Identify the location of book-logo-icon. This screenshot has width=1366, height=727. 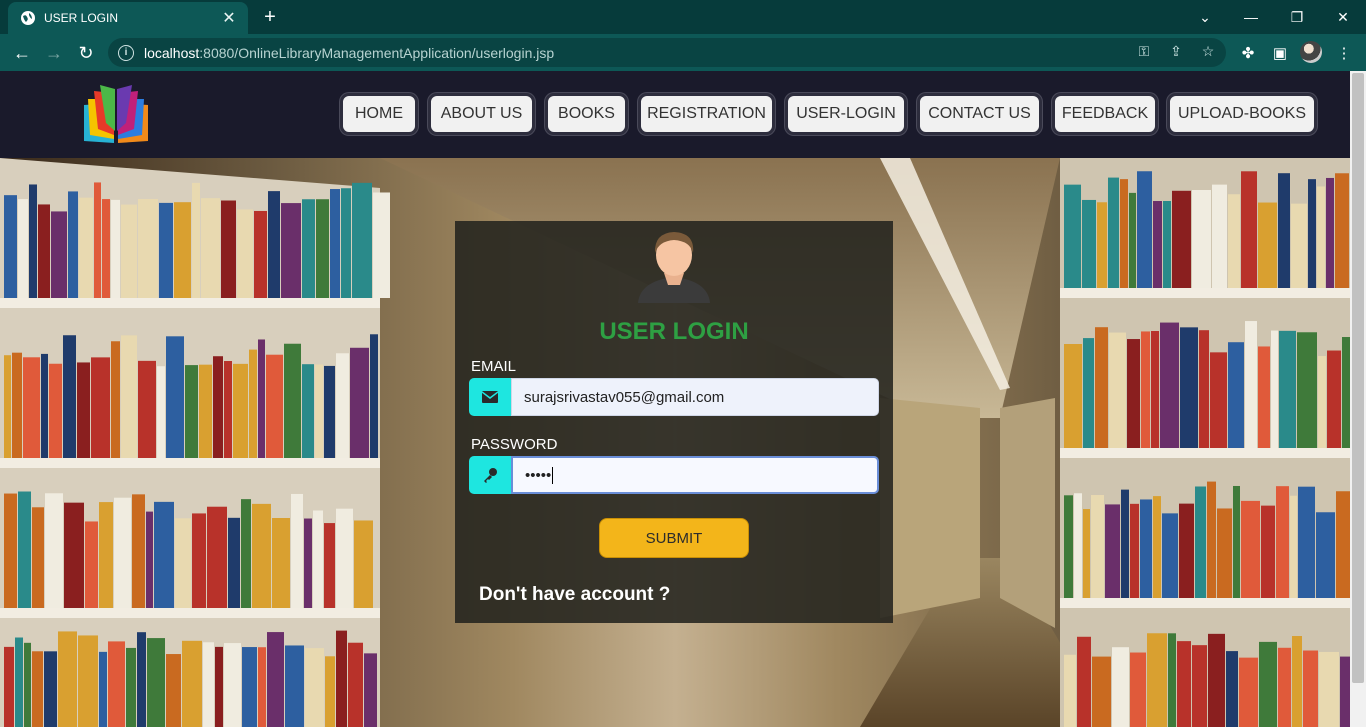
(116, 114).